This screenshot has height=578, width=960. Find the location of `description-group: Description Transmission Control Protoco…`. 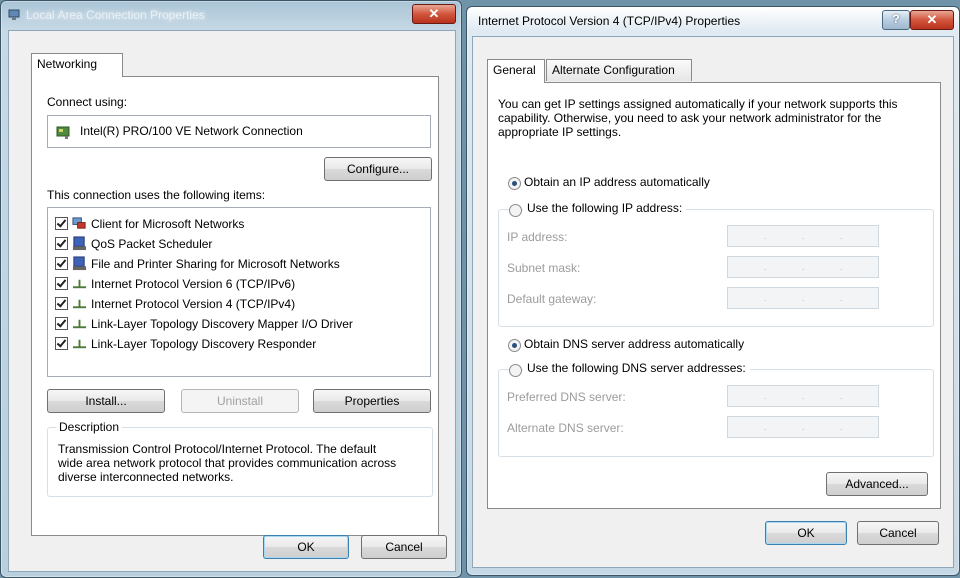

description-group: Description Transmission Control Protoco… is located at coordinates (240, 458).